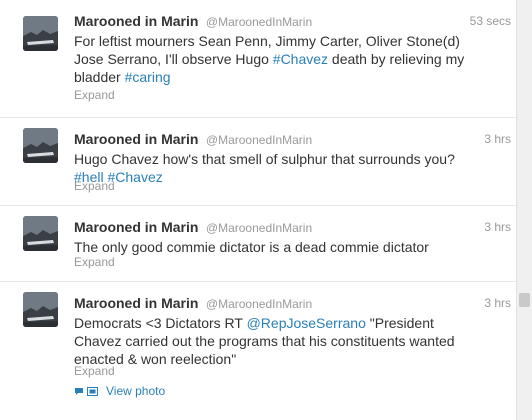  I want to click on mention-link: @RepJoseSerrano, so click(306, 323).